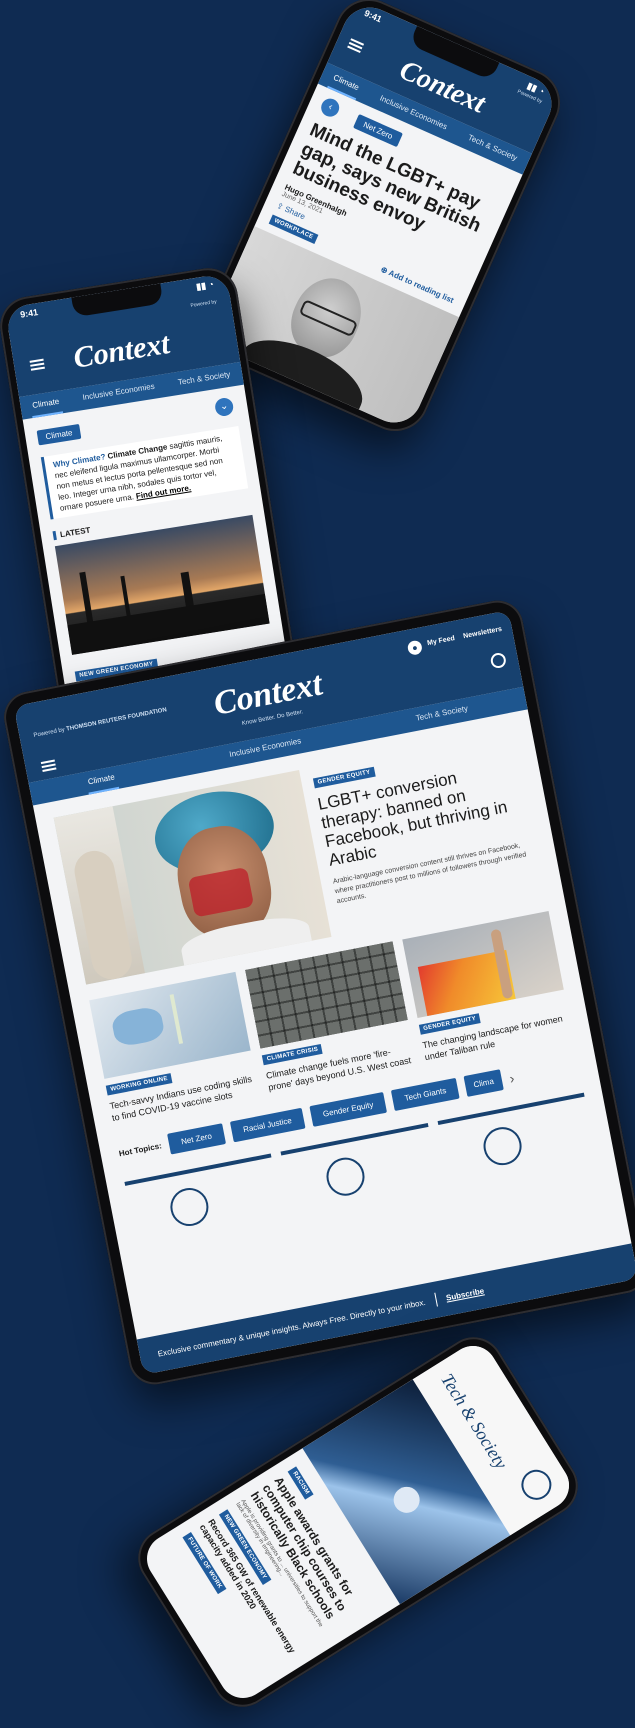  I want to click on pill-climate: Climate, so click(59, 434).